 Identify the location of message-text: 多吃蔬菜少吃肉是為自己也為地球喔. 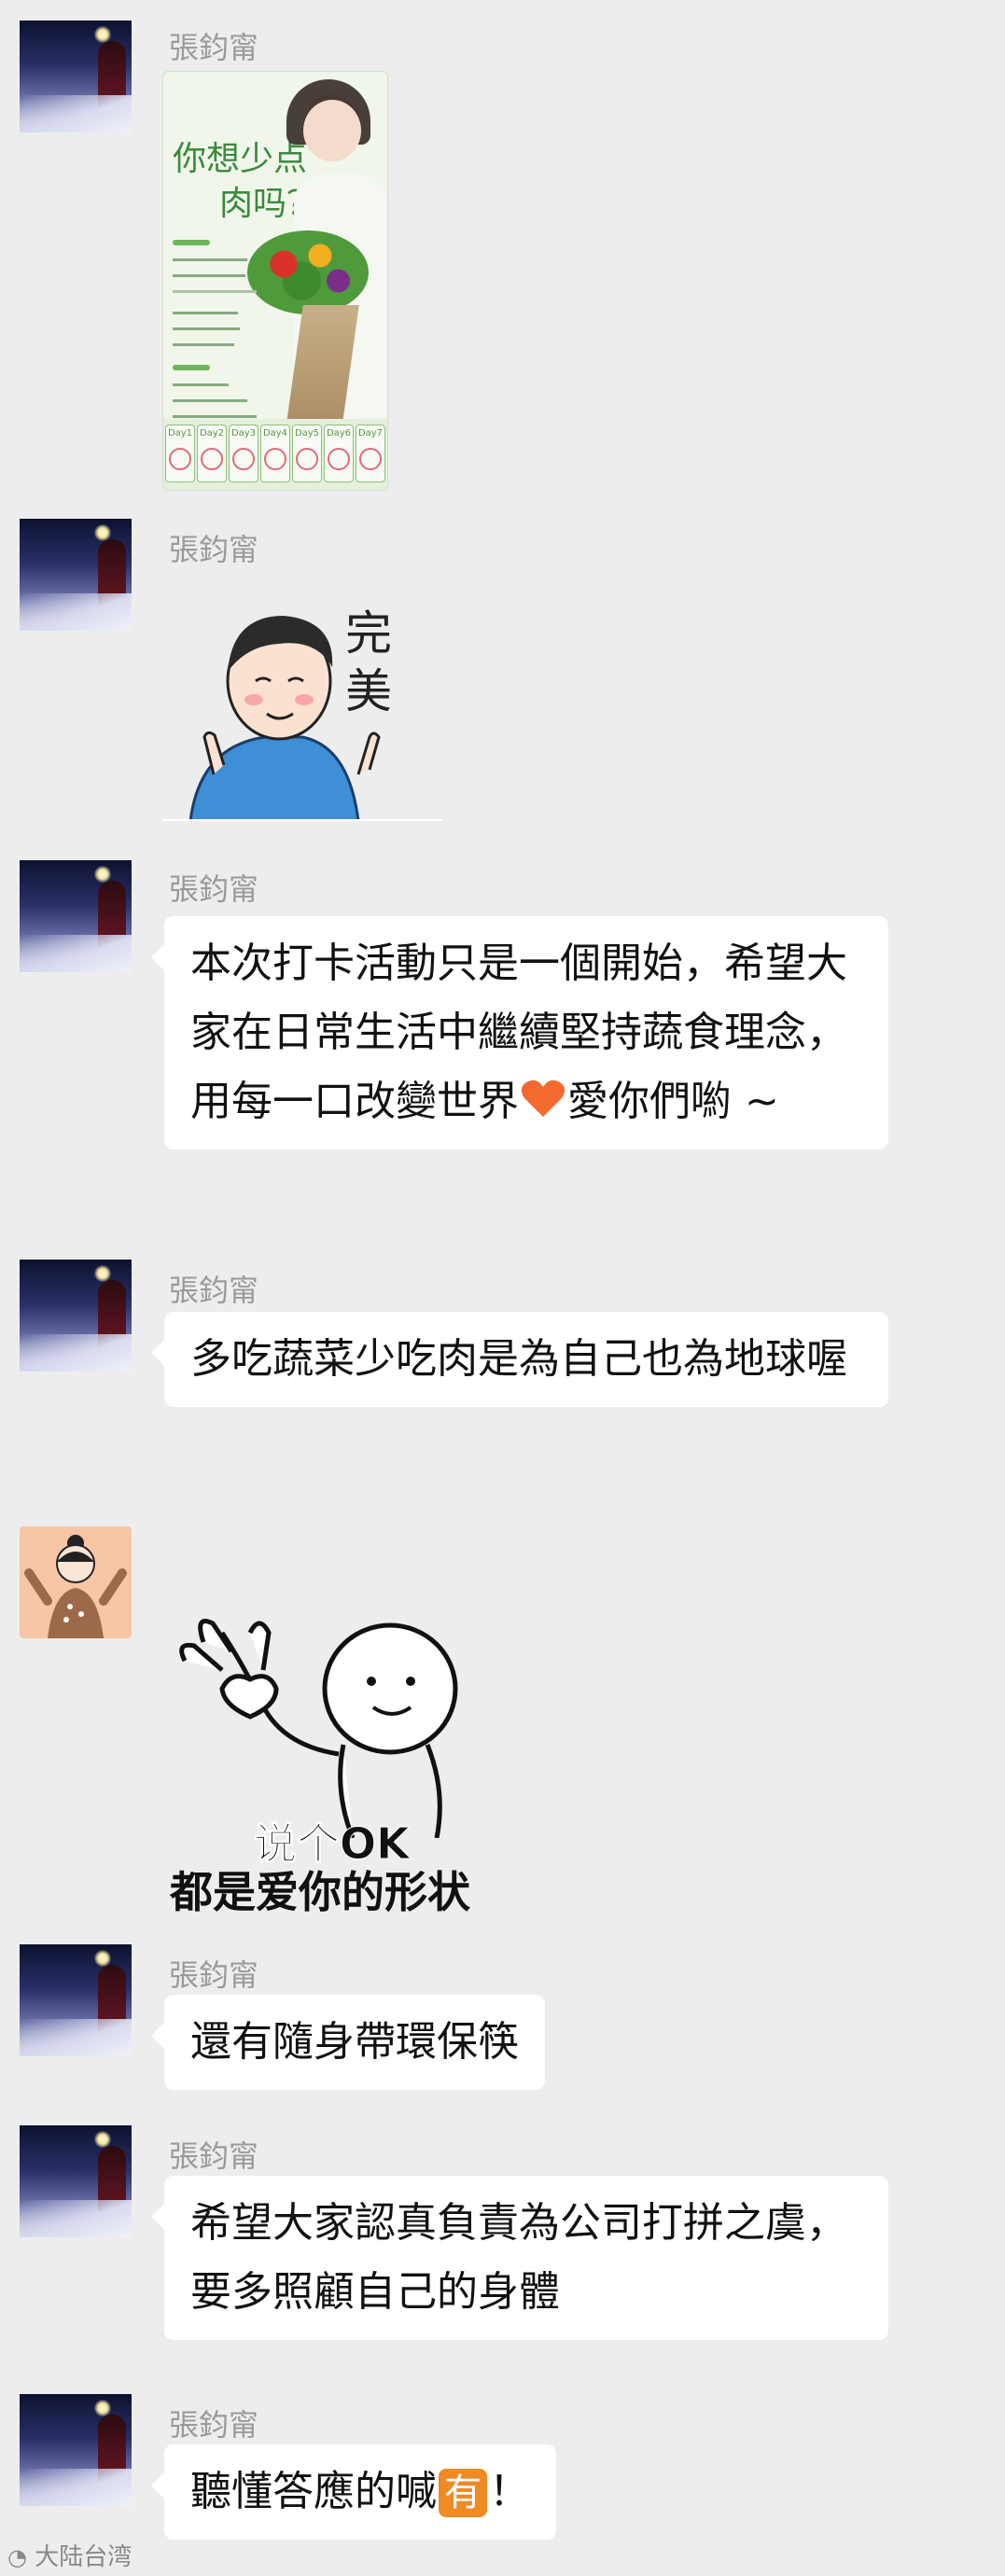
(518, 1359).